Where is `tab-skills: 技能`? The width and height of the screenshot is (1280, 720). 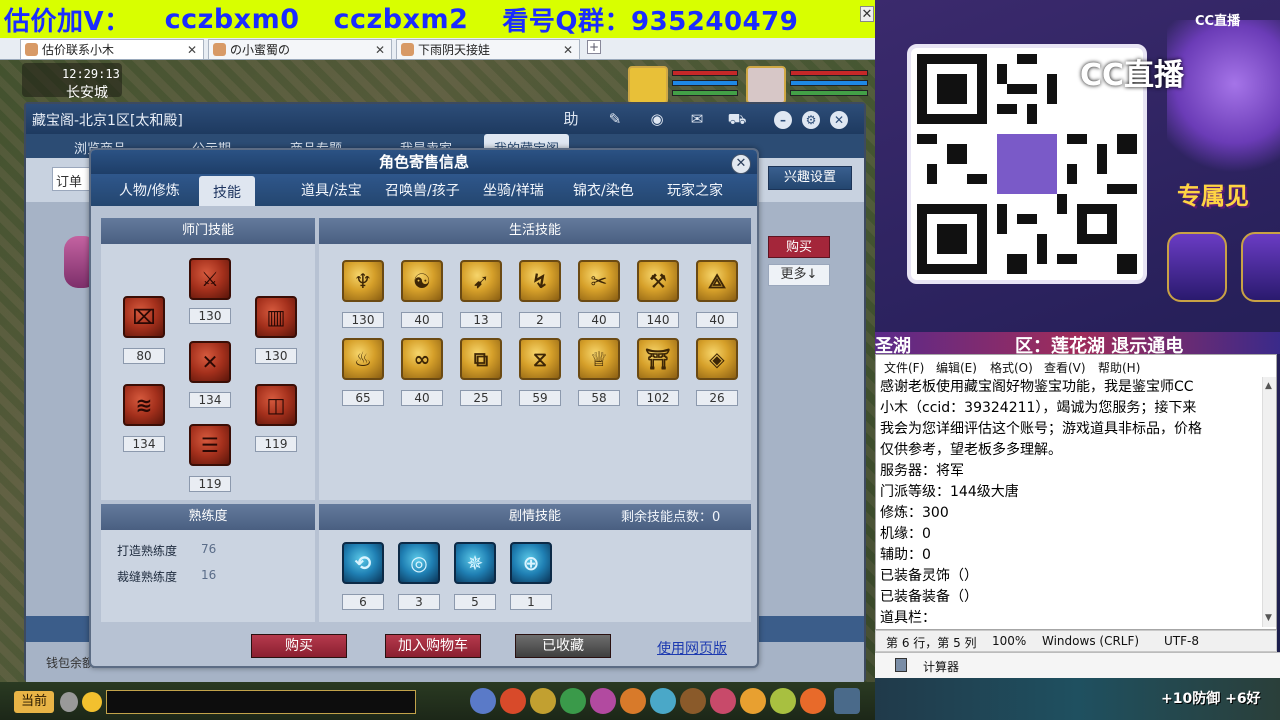 tab-skills: 技能 is located at coordinates (227, 191).